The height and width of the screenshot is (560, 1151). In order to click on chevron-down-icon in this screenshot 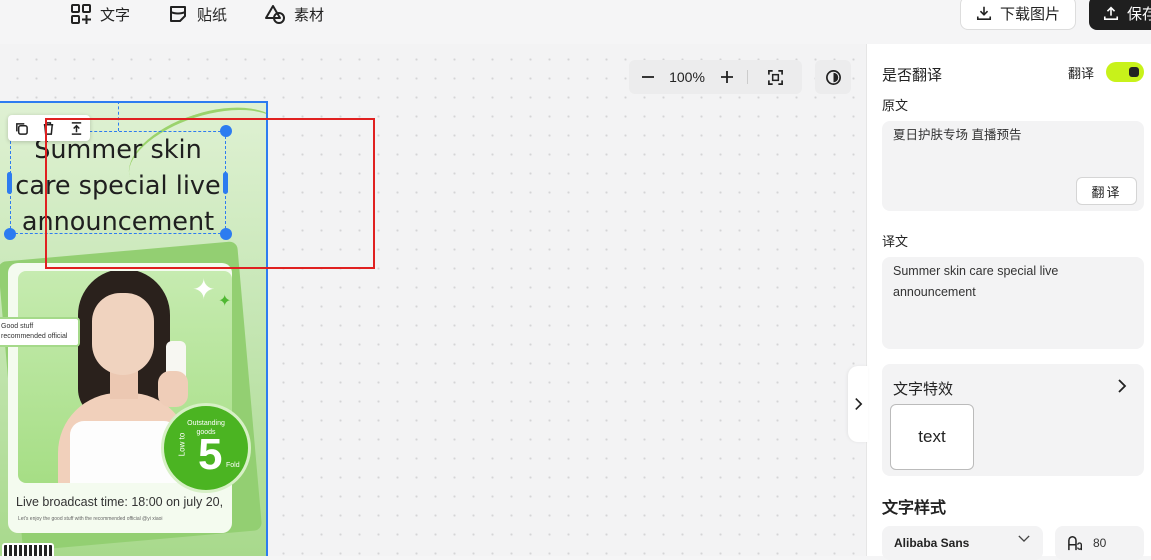, I will do `click(1024, 539)`.